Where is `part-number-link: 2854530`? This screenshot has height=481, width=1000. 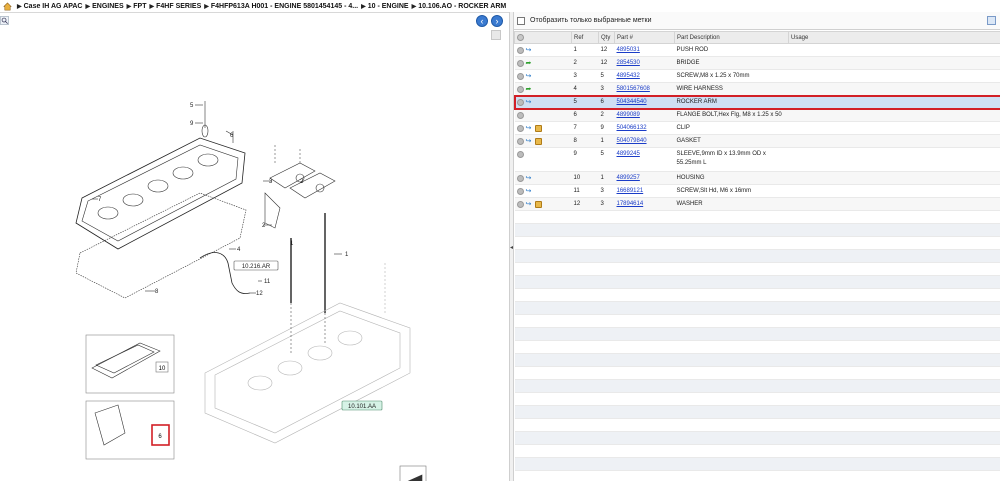 part-number-link: 2854530 is located at coordinates (628, 63).